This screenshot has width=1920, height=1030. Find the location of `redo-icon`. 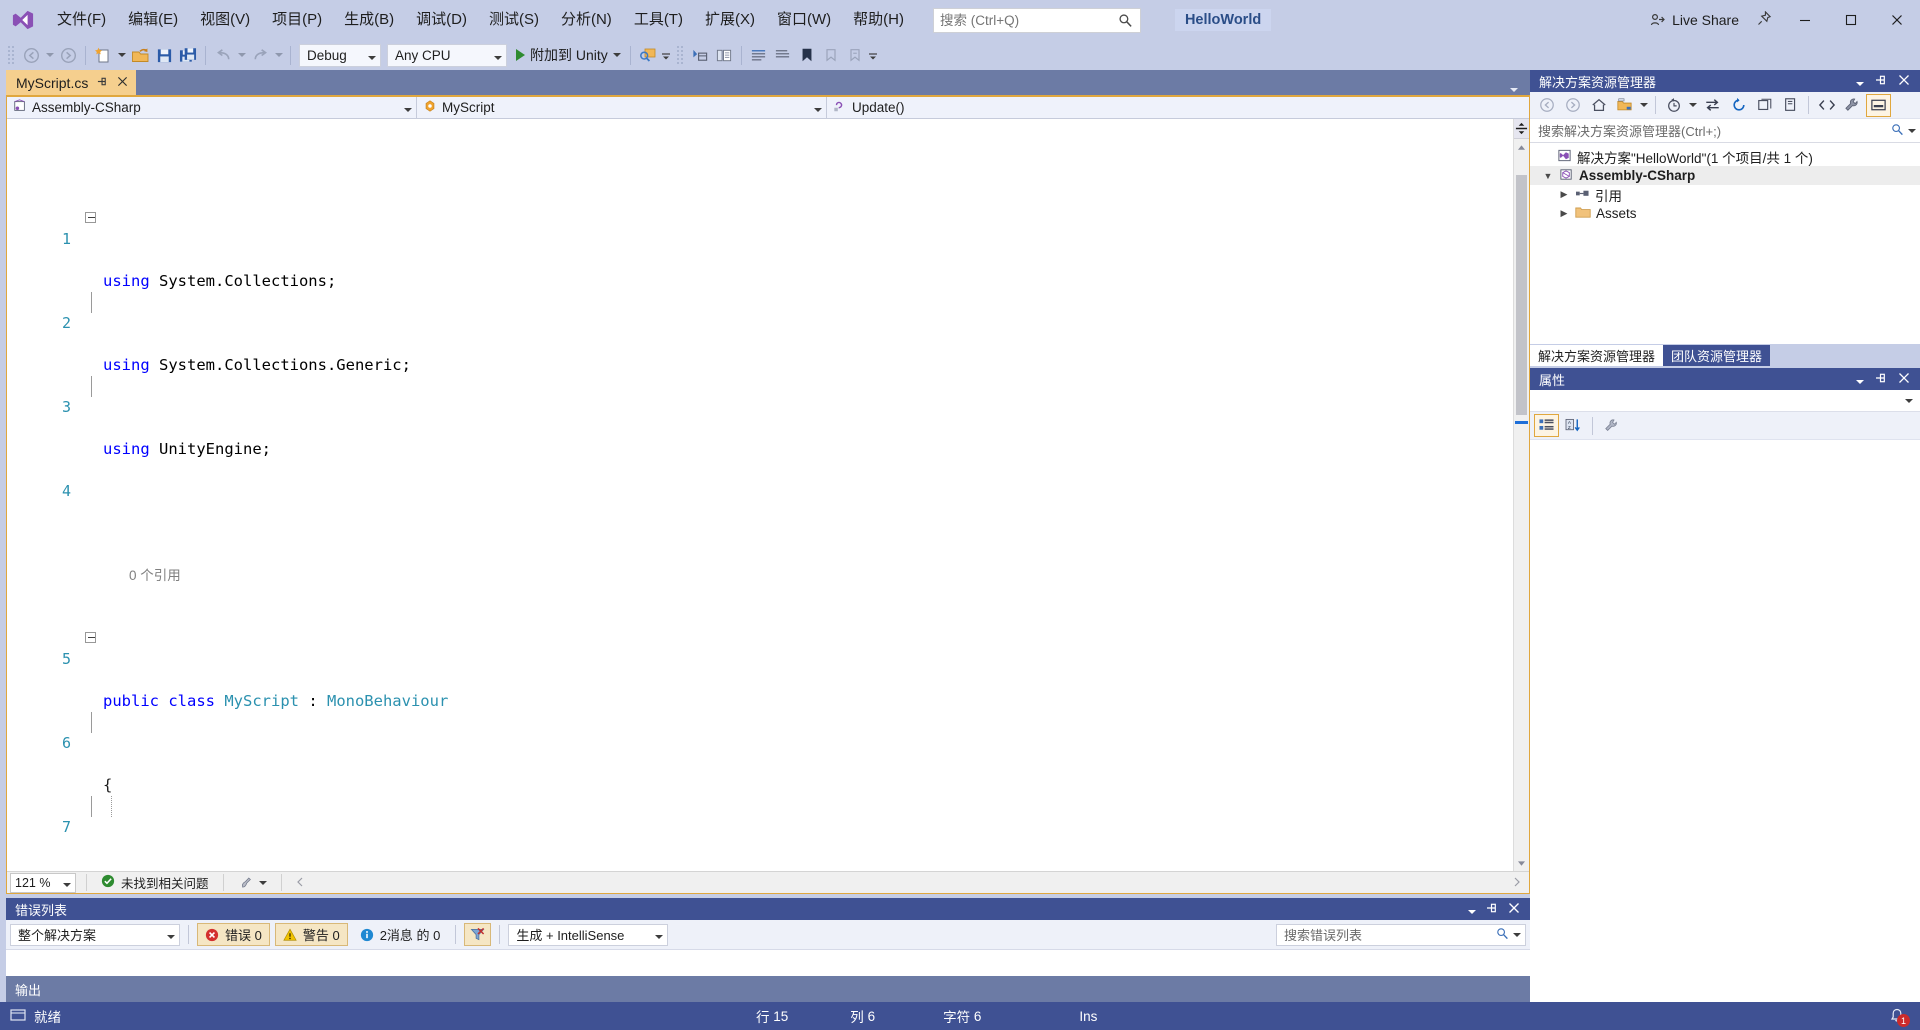

redo-icon is located at coordinates (260, 55).